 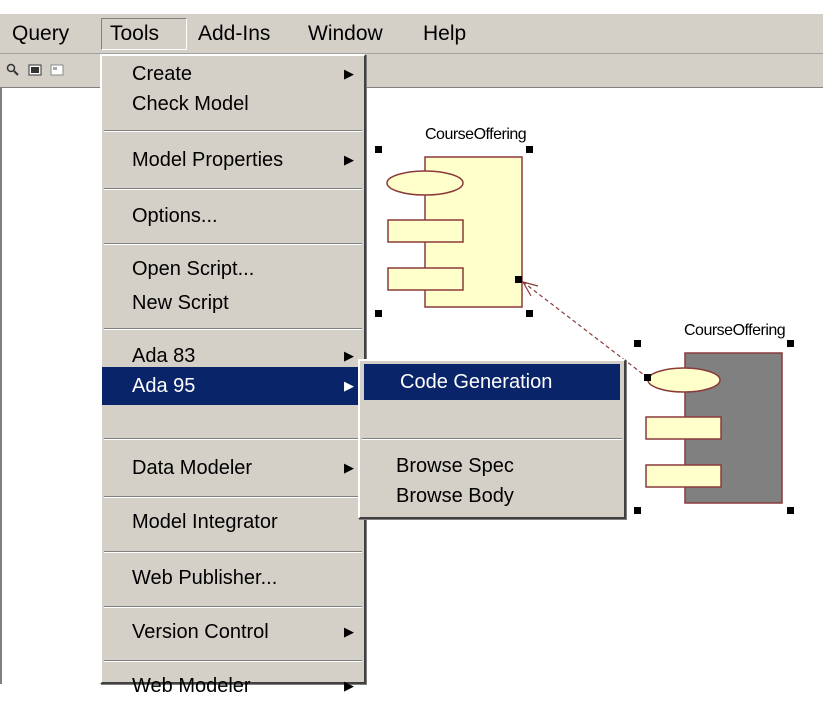 What do you see at coordinates (233, 303) in the screenshot?
I see `menu-item-new-script: New Script` at bounding box center [233, 303].